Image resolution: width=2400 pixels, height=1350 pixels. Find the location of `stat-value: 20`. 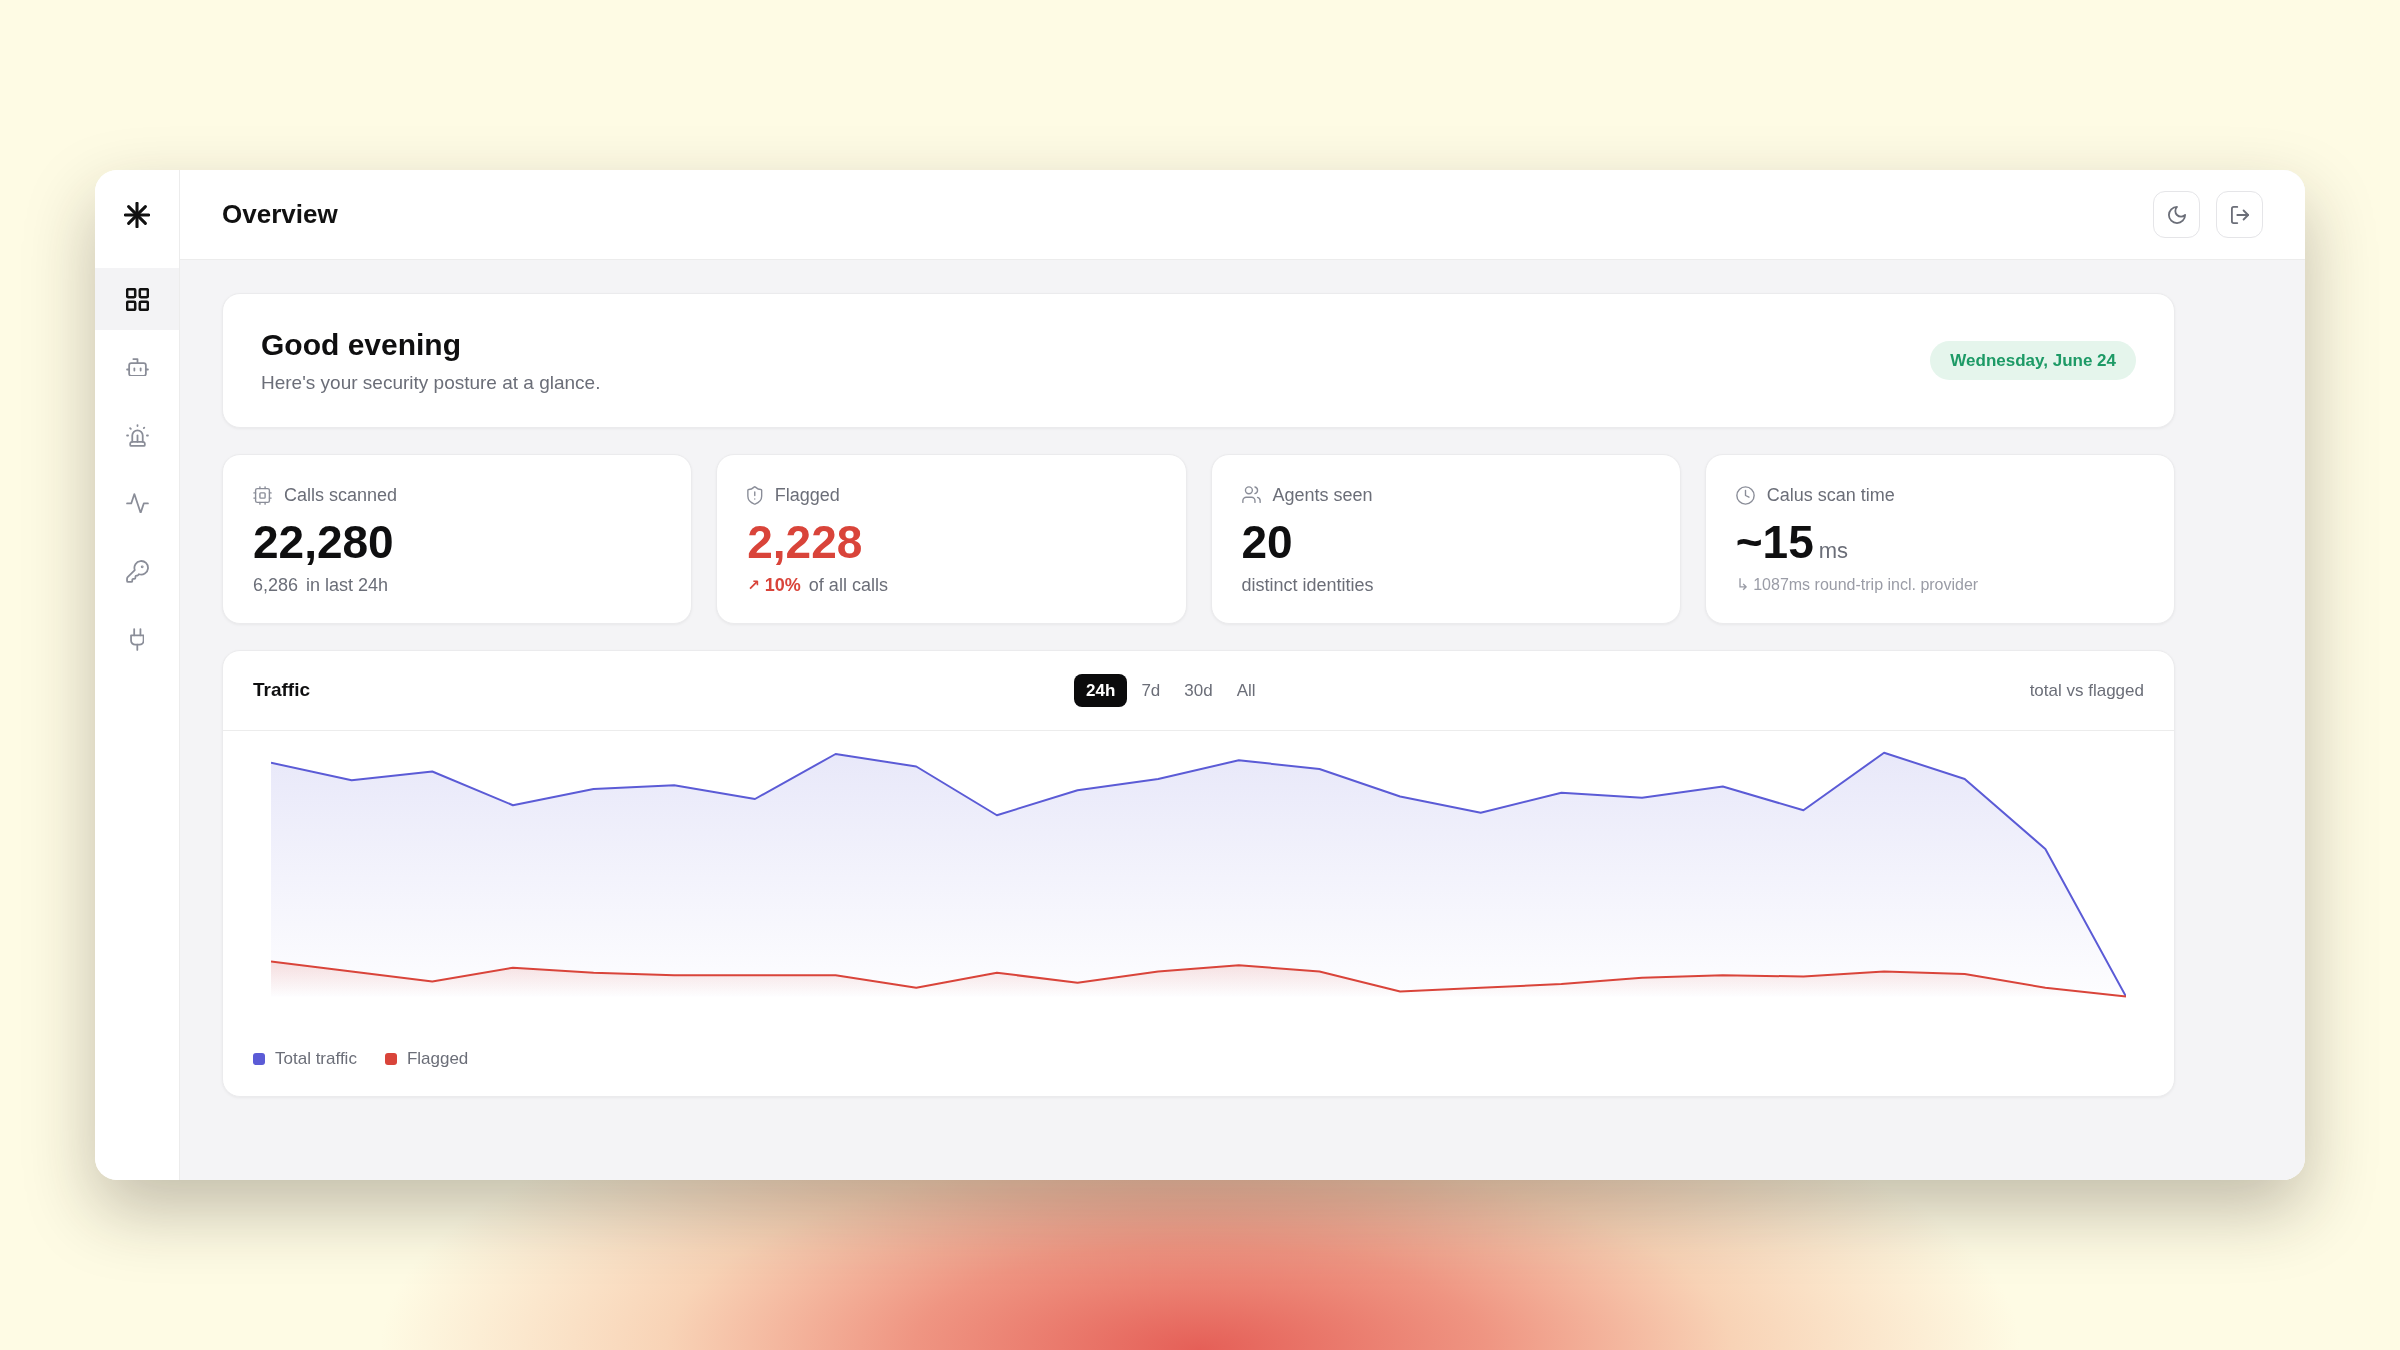

stat-value: 20 is located at coordinates (1267, 542).